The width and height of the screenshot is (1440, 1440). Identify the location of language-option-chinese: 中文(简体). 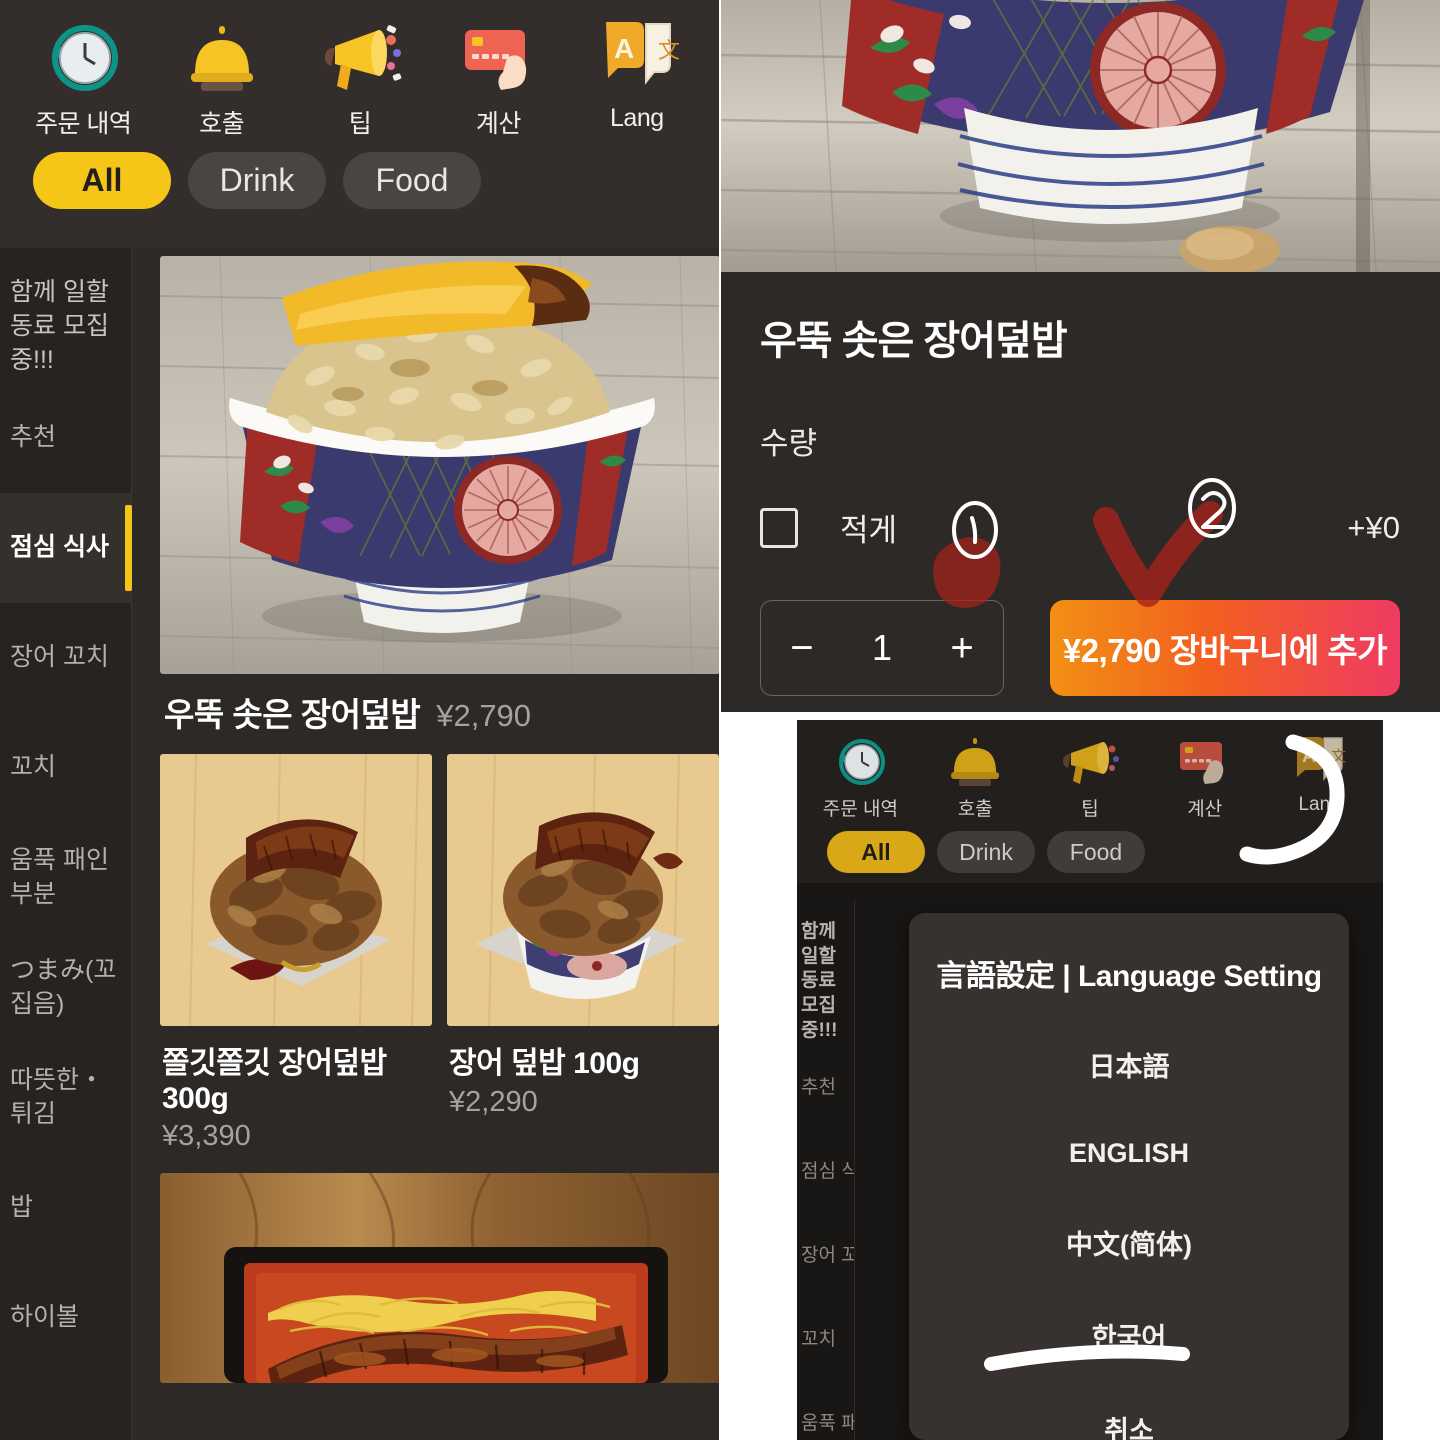
(1129, 1242).